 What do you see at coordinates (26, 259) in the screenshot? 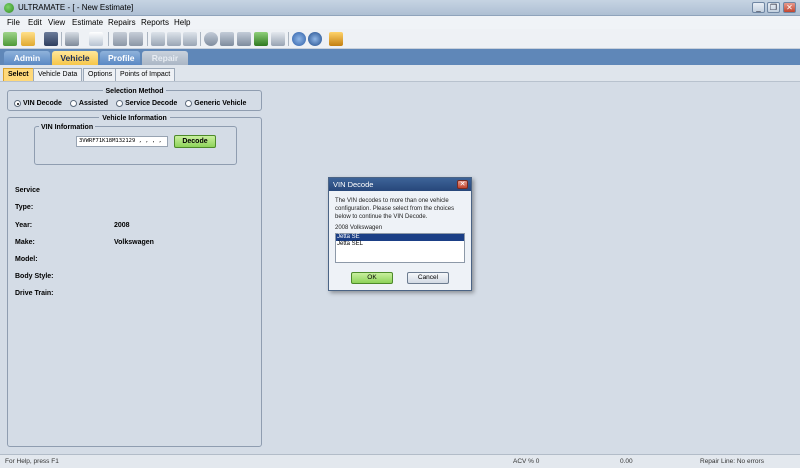
I see `field-label-model: Model:` at bounding box center [26, 259].